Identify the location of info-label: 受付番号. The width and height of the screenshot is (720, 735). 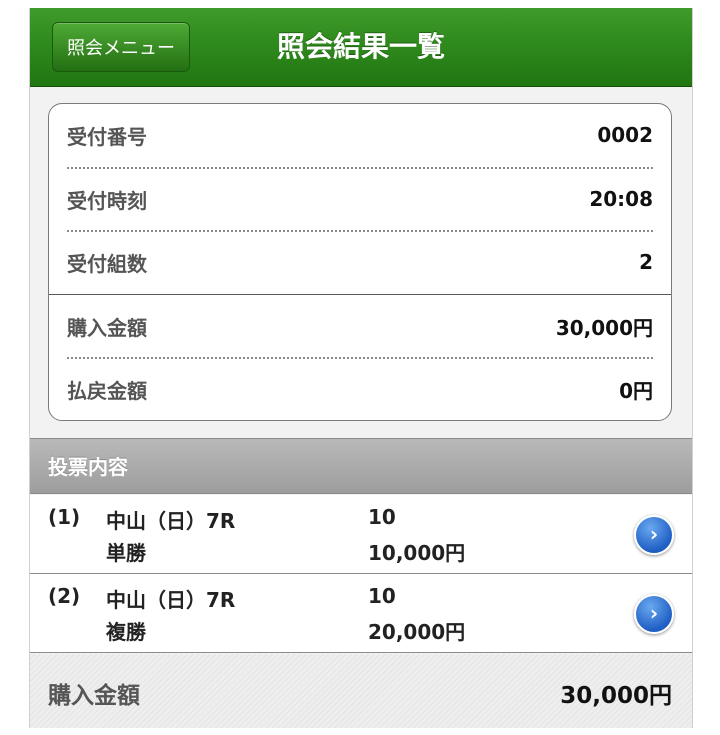
(107, 136).